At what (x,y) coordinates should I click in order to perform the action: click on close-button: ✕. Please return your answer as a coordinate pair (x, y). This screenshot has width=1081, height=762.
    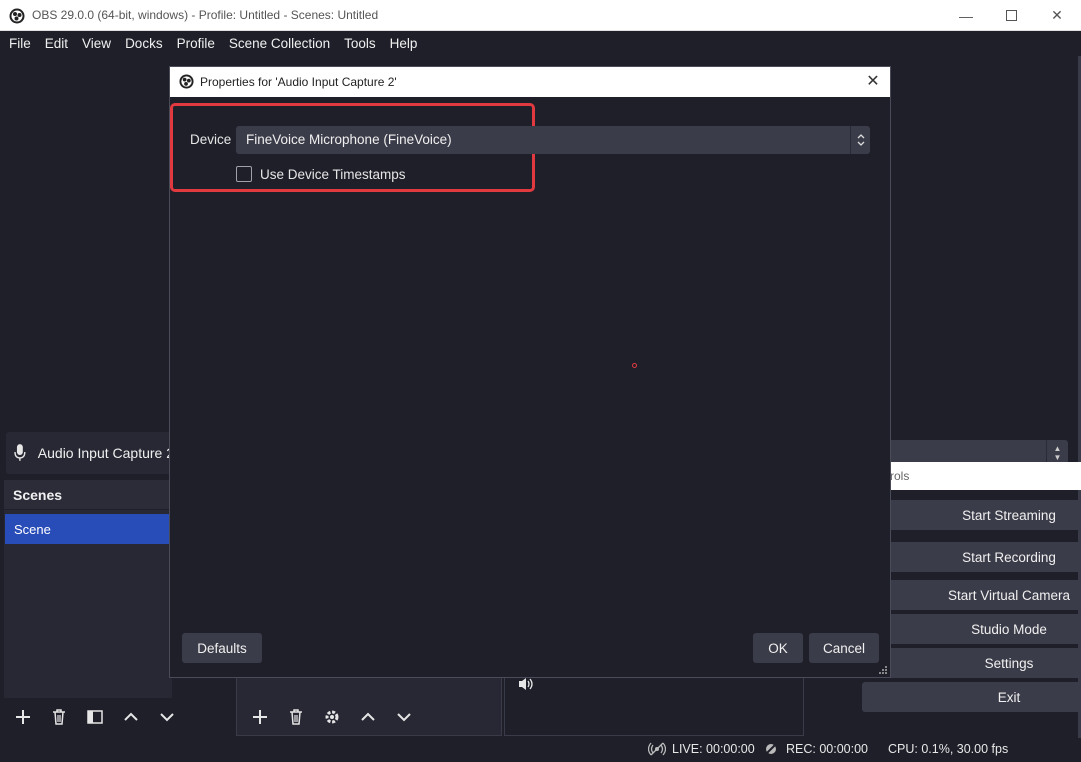
    Looking at the image, I should click on (1057, 15).